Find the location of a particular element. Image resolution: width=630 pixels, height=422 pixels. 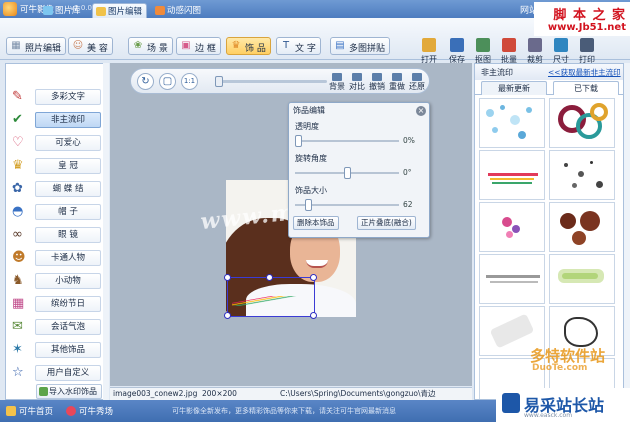

category-item: ✉ 会话气泡 is located at coordinates (56, 327).